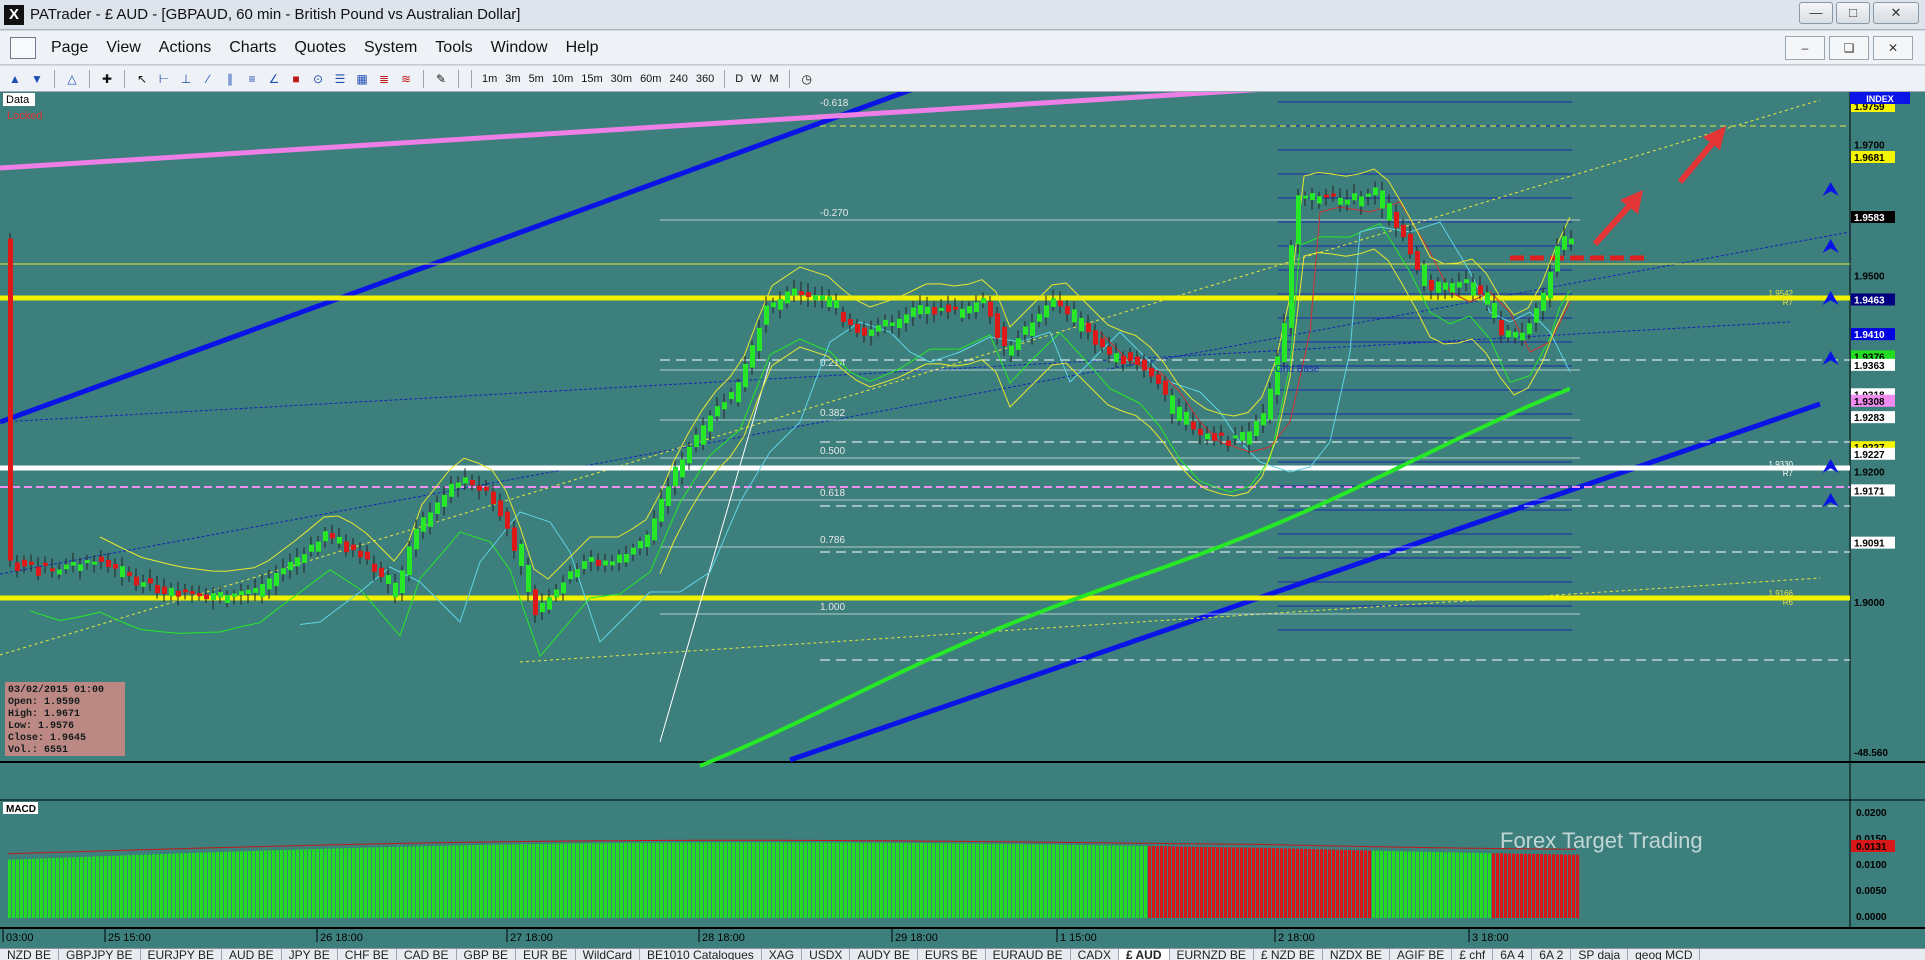  What do you see at coordinates (739, 79) in the screenshot?
I see `timeframe-daily: D` at bounding box center [739, 79].